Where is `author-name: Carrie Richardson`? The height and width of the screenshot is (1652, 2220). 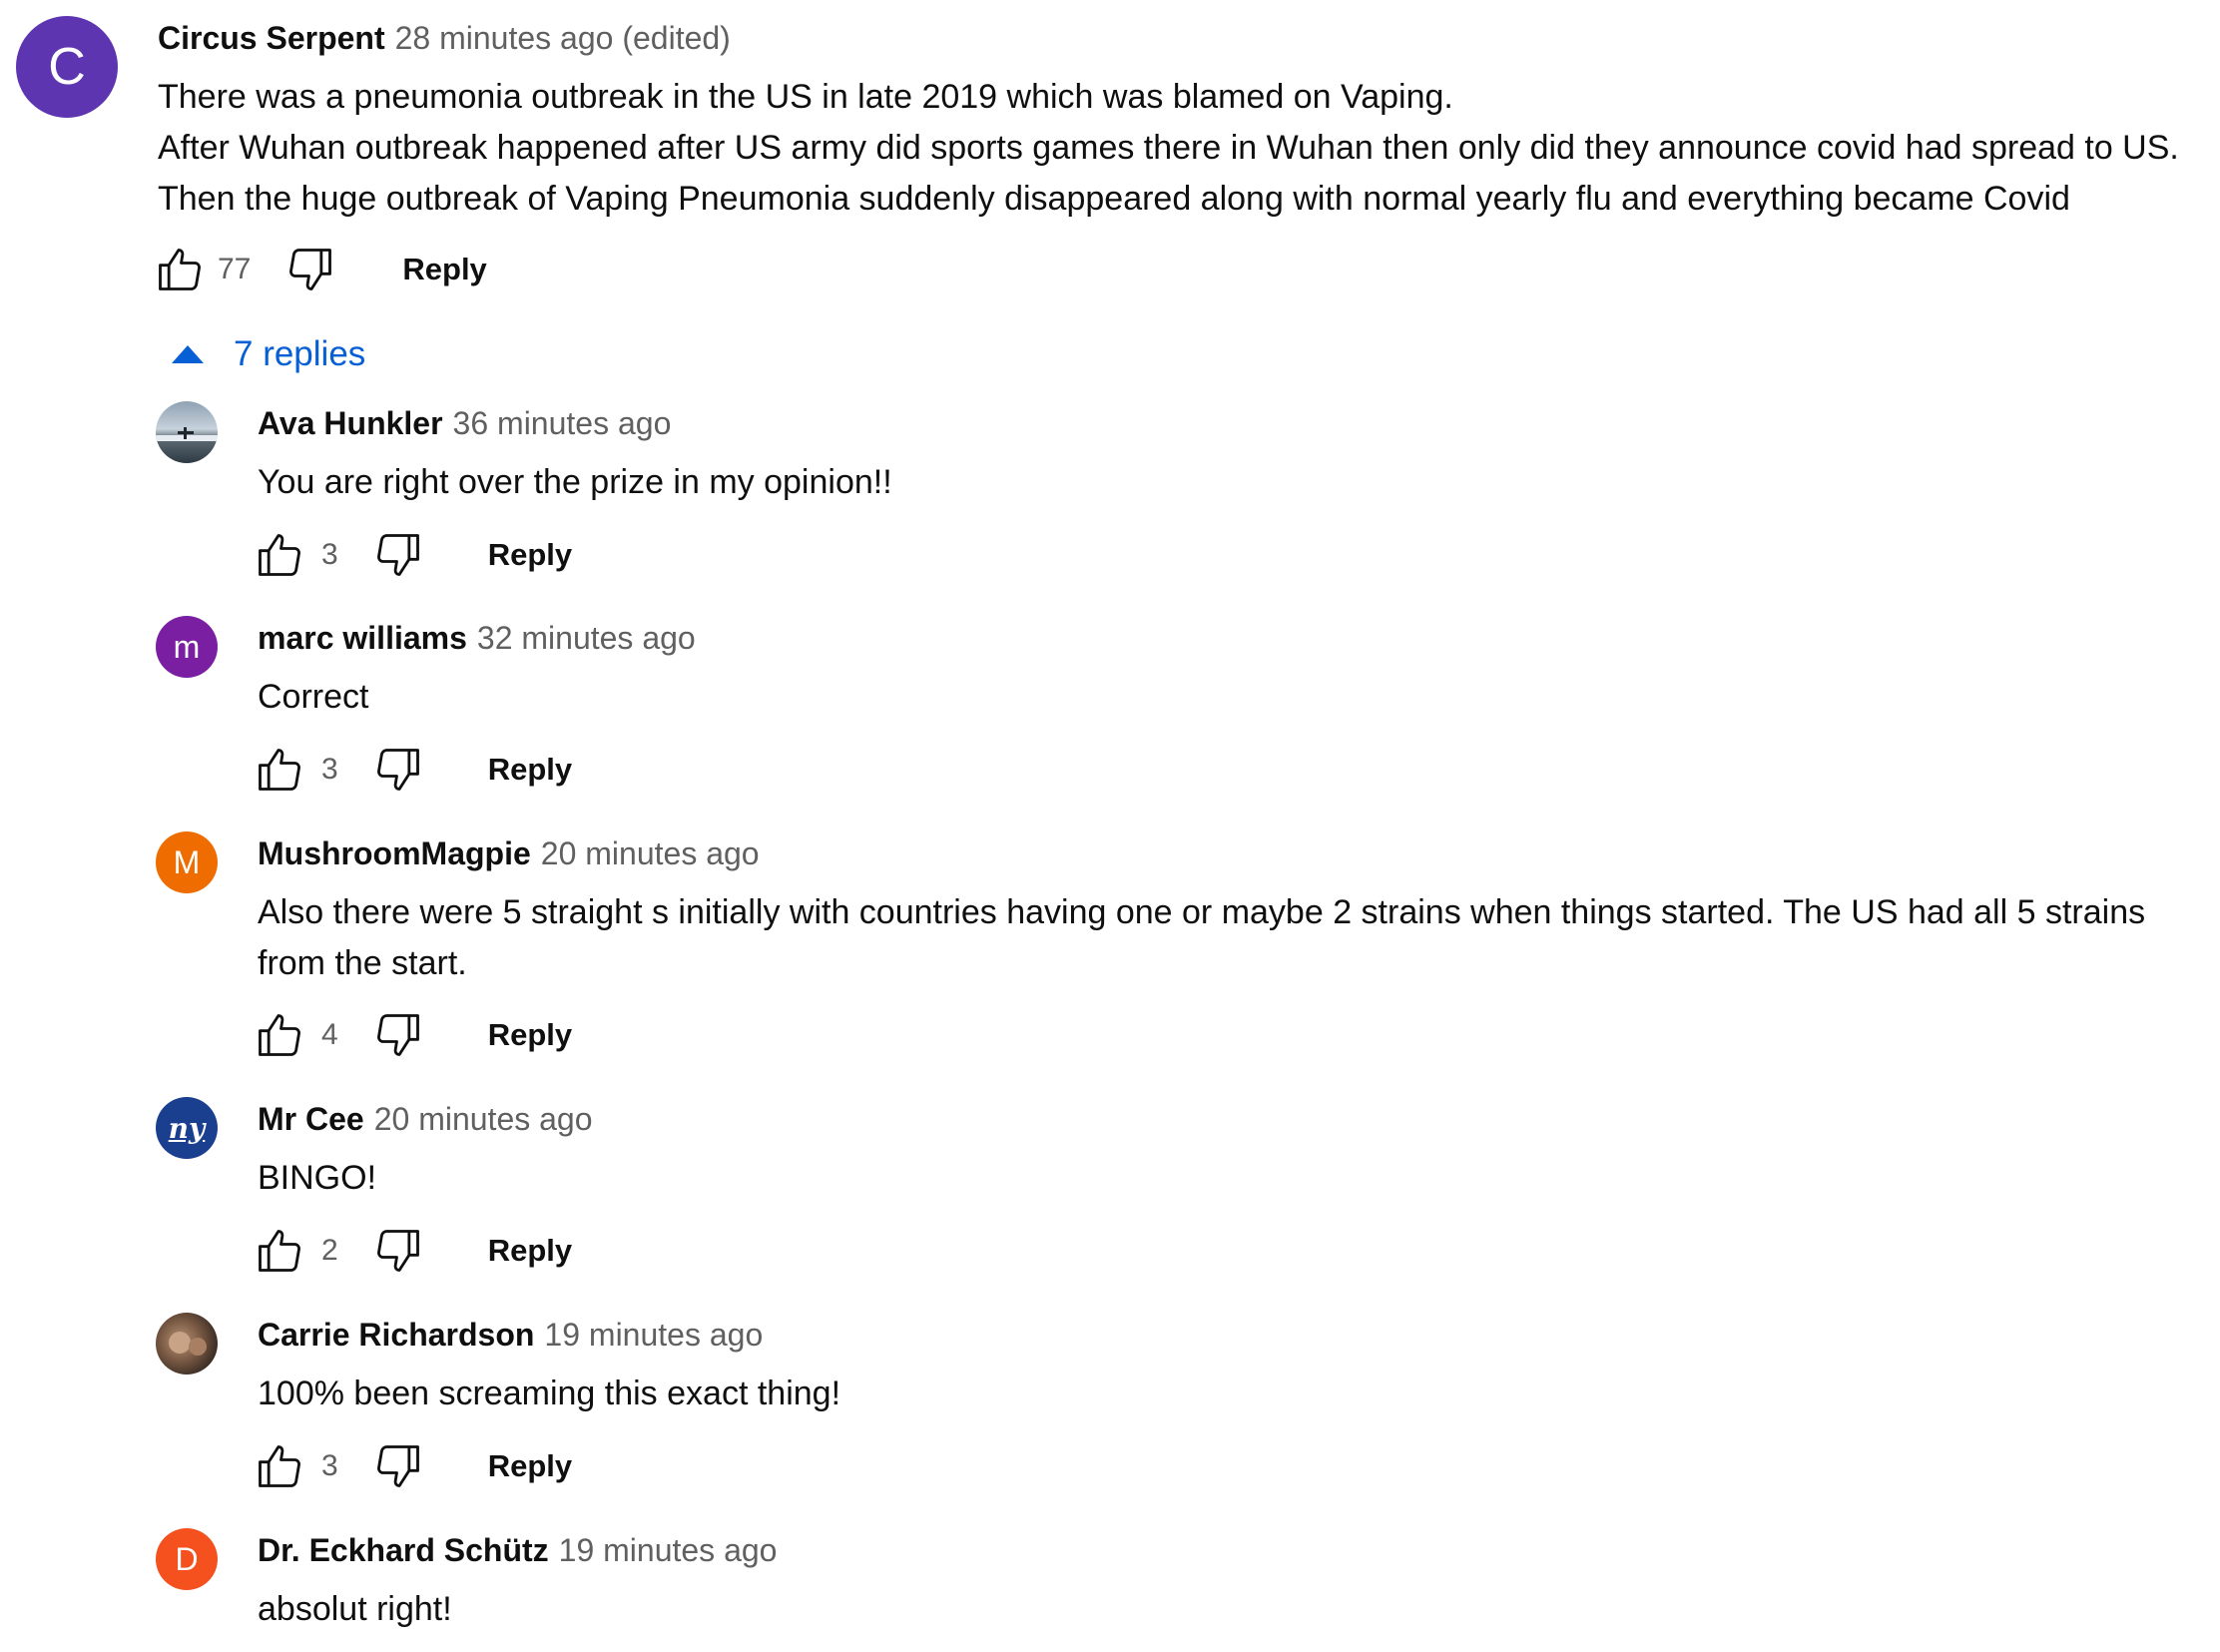 author-name: Carrie Richardson is located at coordinates (396, 1335).